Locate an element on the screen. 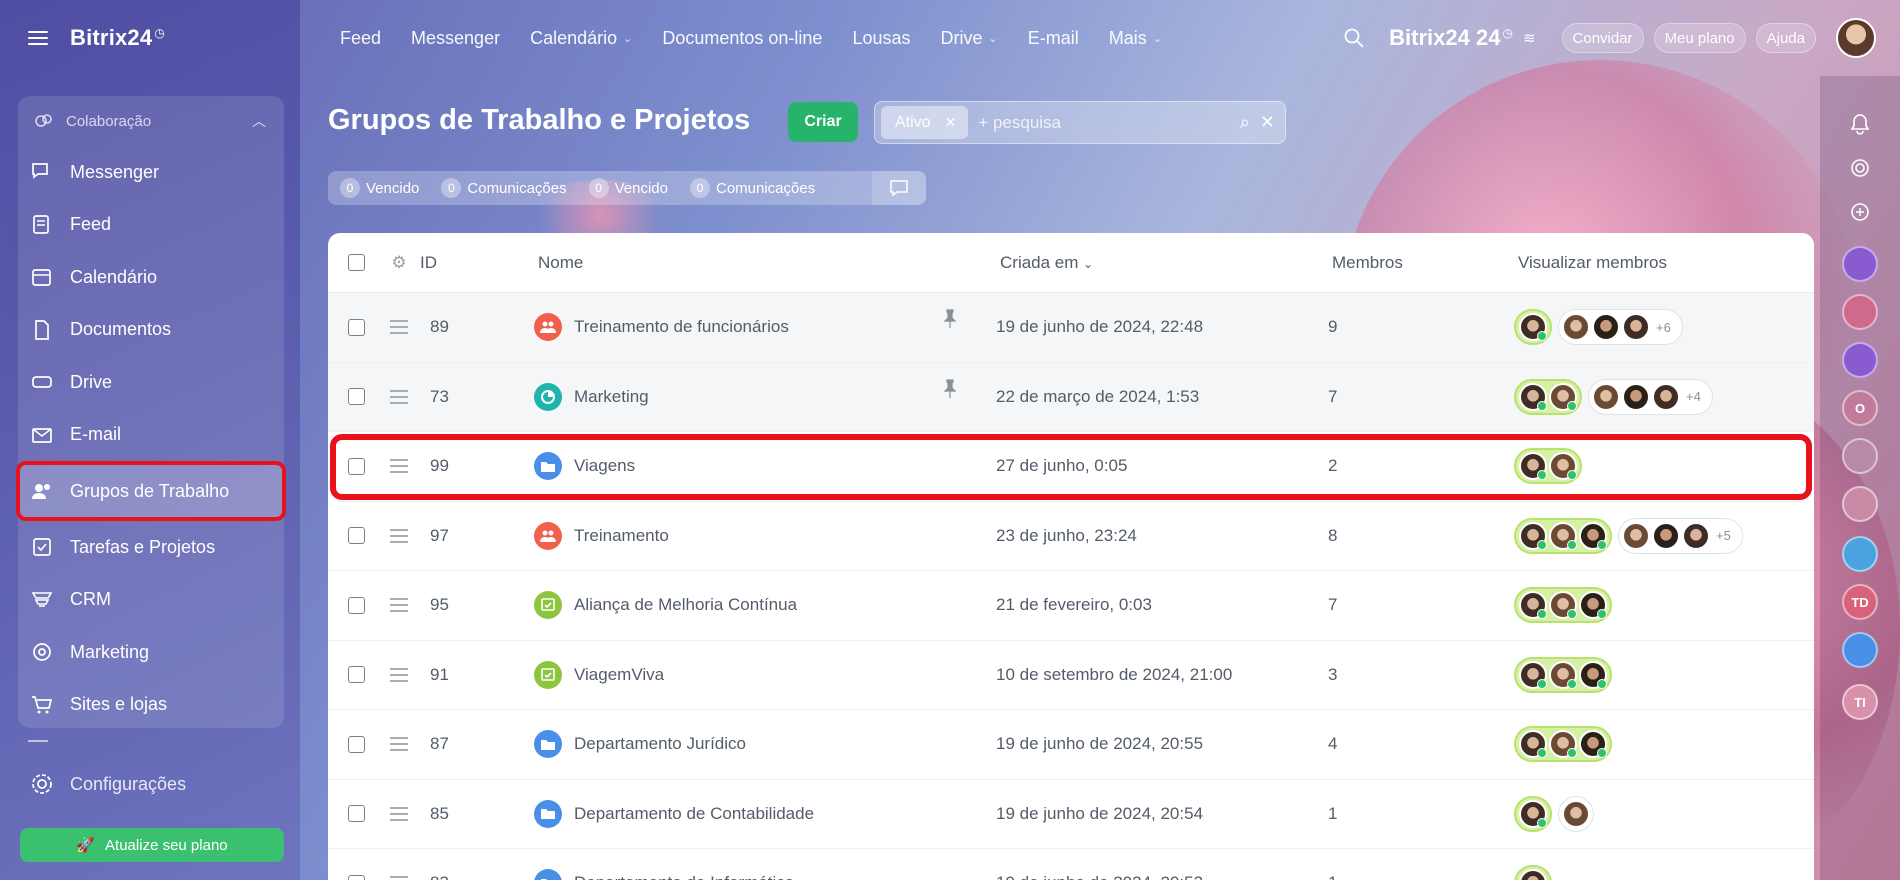 The width and height of the screenshot is (1900, 880). sidebar-item-messenger: Messenger is located at coordinates (151, 172).